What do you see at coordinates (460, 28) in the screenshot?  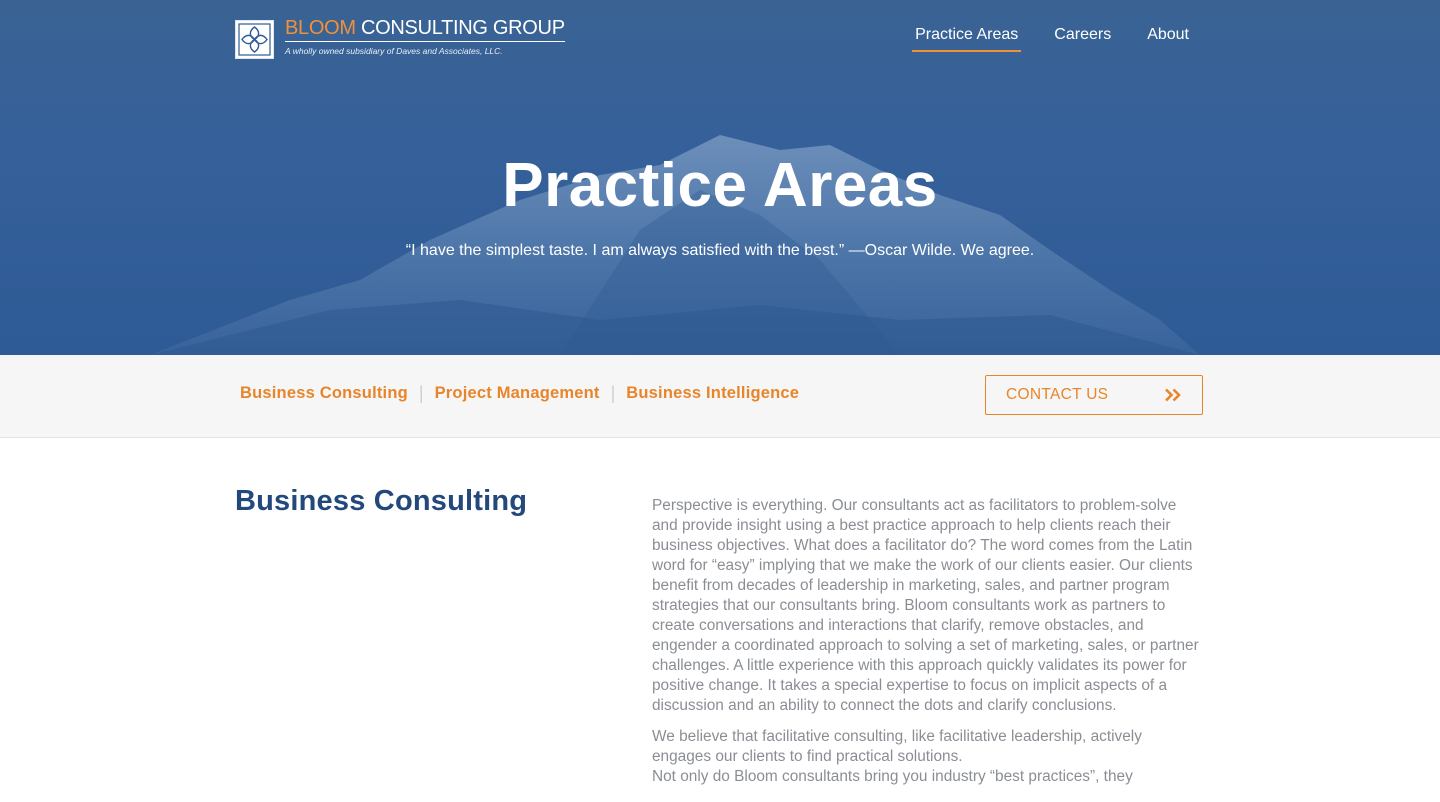 I see `logo-name-text: CONSULTING GROUP` at bounding box center [460, 28].